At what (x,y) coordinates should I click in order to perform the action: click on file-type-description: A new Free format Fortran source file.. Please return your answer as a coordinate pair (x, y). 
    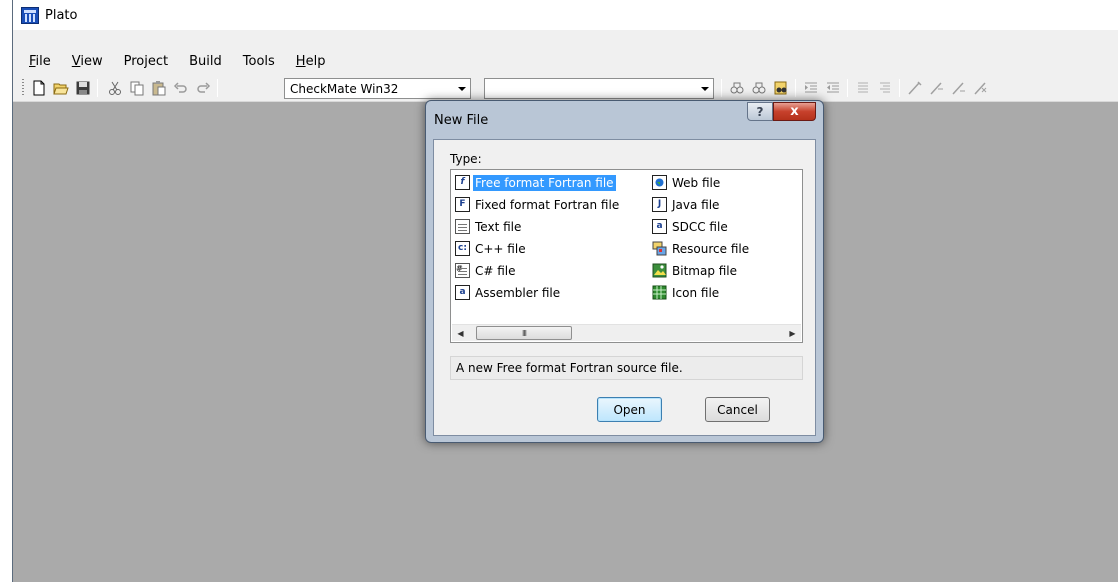
    Looking at the image, I should click on (626, 368).